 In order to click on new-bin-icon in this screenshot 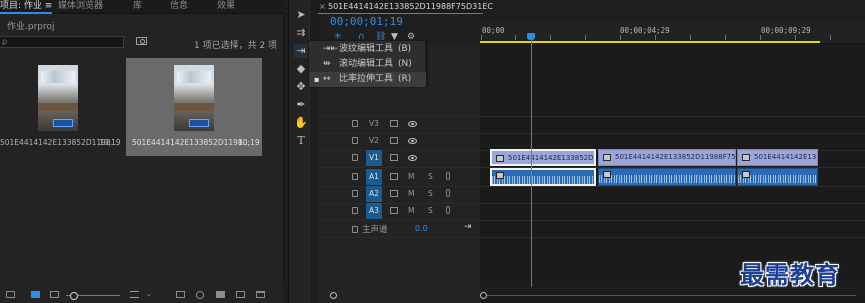, I will do `click(220, 294)`.